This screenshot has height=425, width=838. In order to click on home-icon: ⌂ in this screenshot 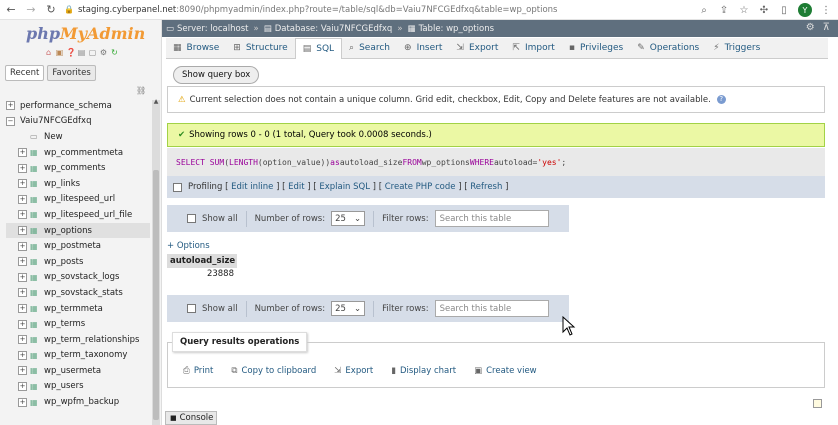, I will do `click(48, 52)`.